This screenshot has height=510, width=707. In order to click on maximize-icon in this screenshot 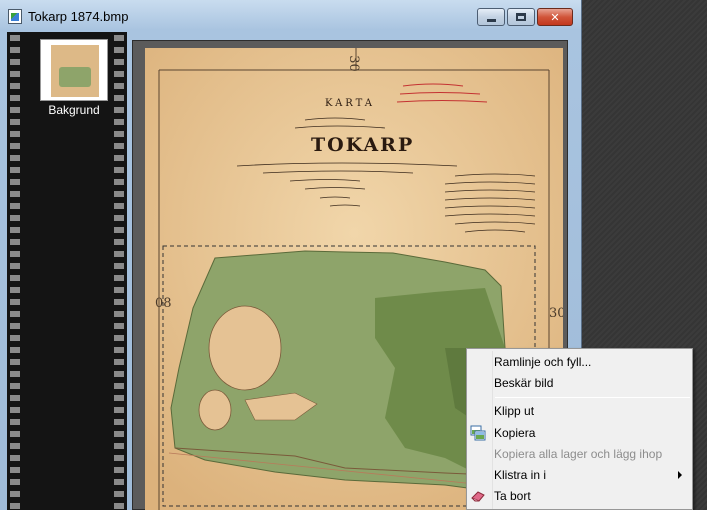, I will do `click(521, 17)`.